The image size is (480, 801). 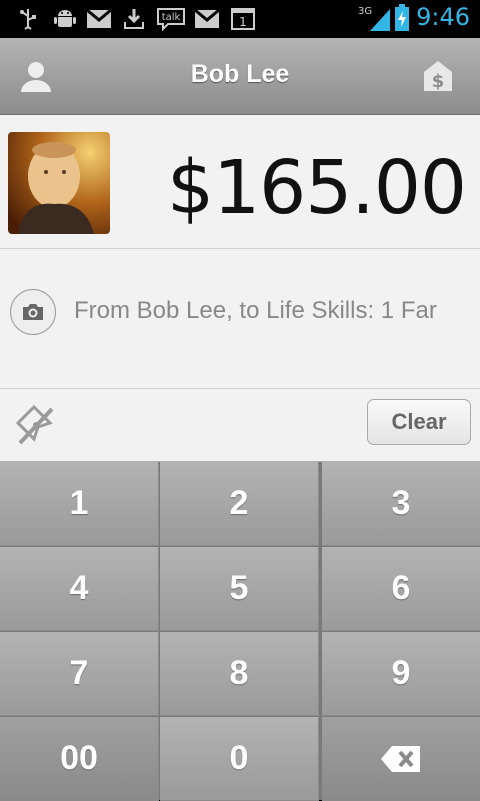 I want to click on signal-3g-icon: 3G, so click(x=375, y=18).